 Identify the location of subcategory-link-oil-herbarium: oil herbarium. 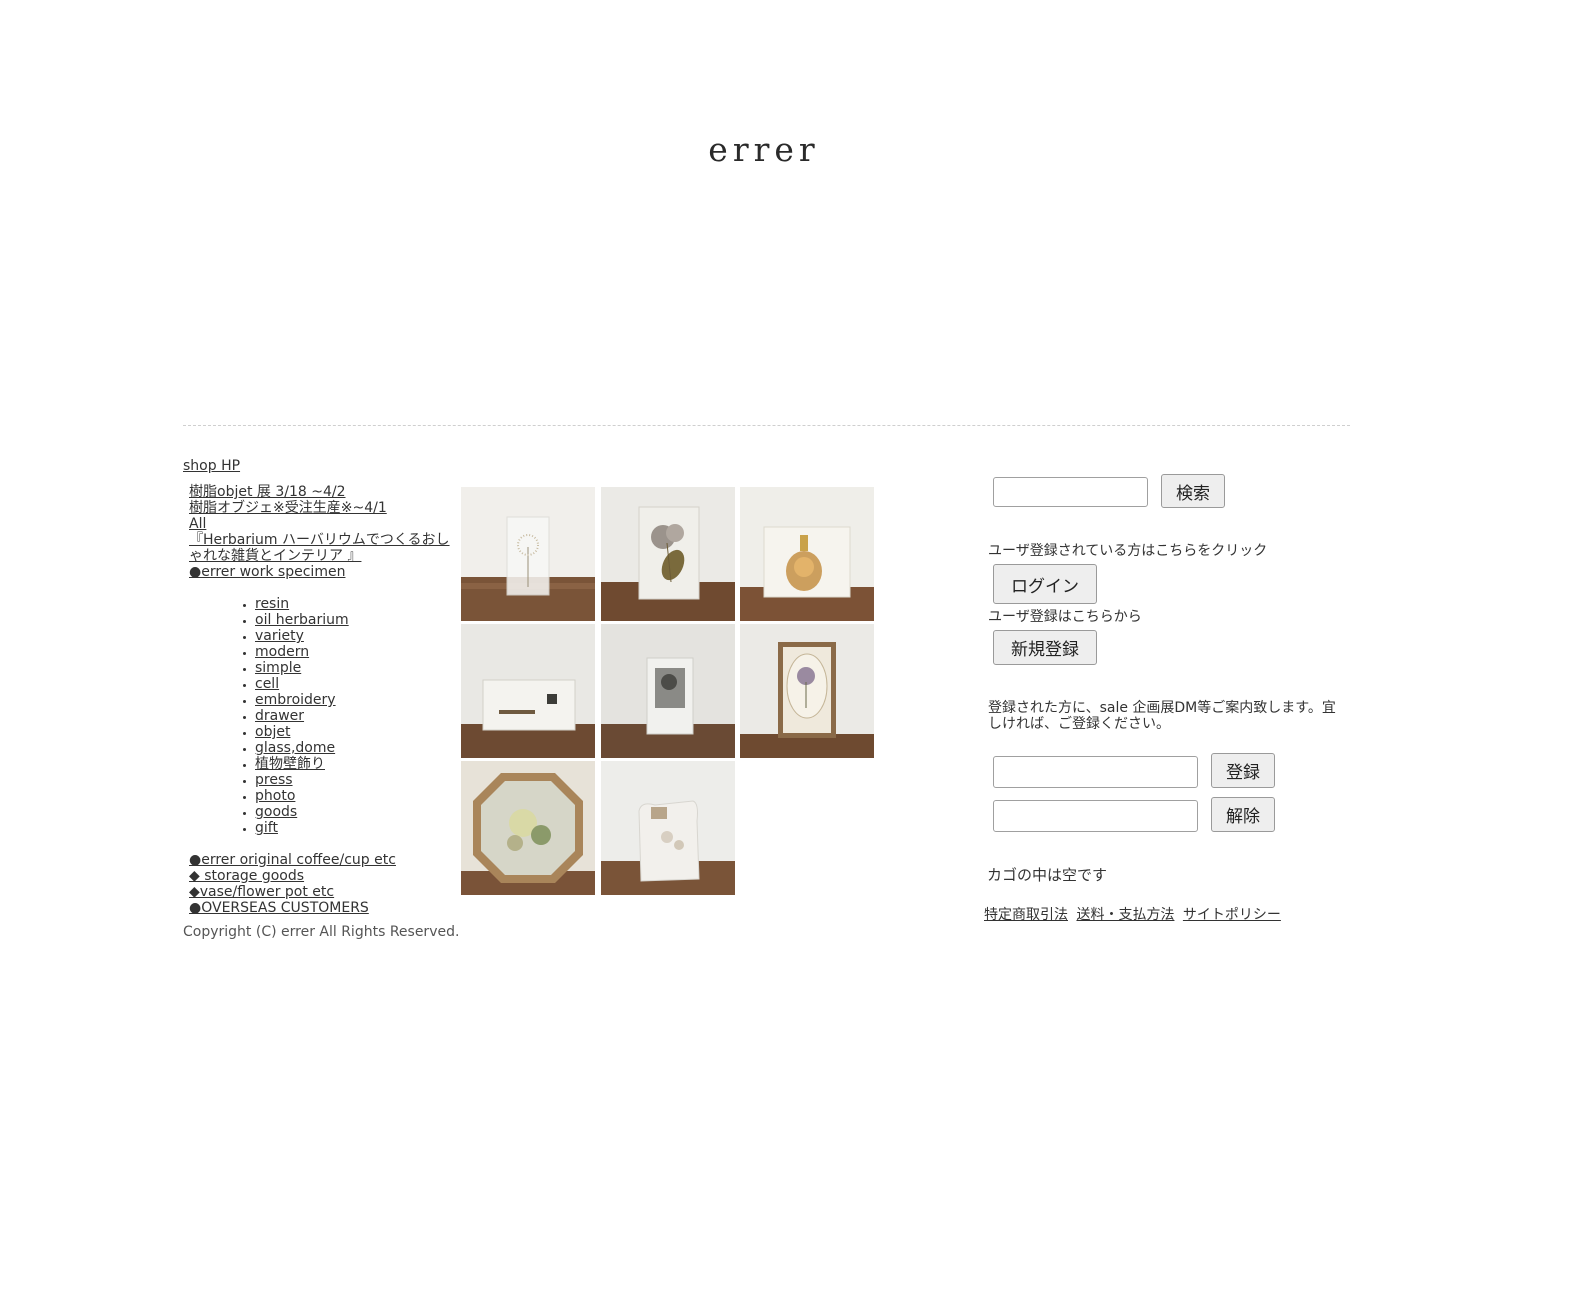
(354, 620).